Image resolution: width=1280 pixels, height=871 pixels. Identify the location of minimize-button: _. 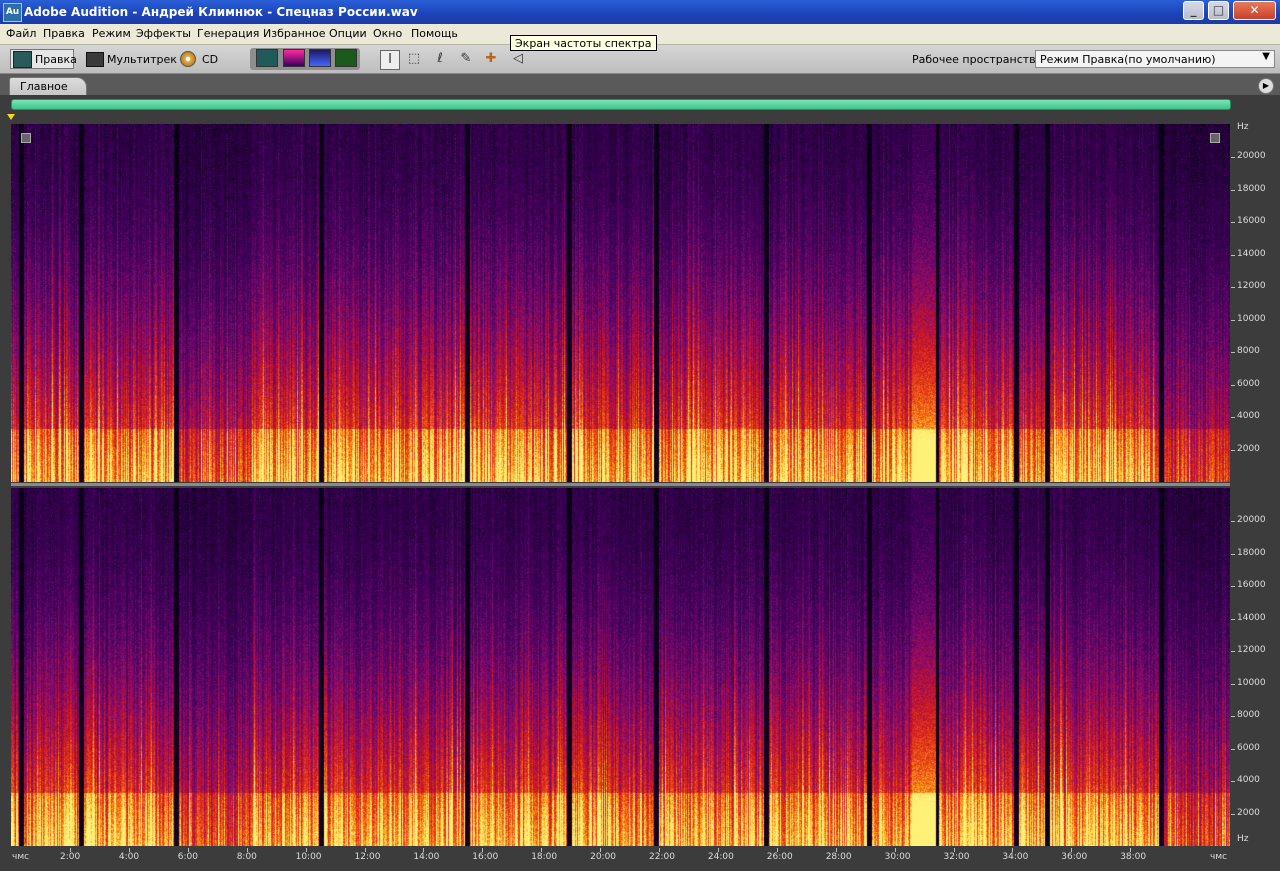
(1193, 10).